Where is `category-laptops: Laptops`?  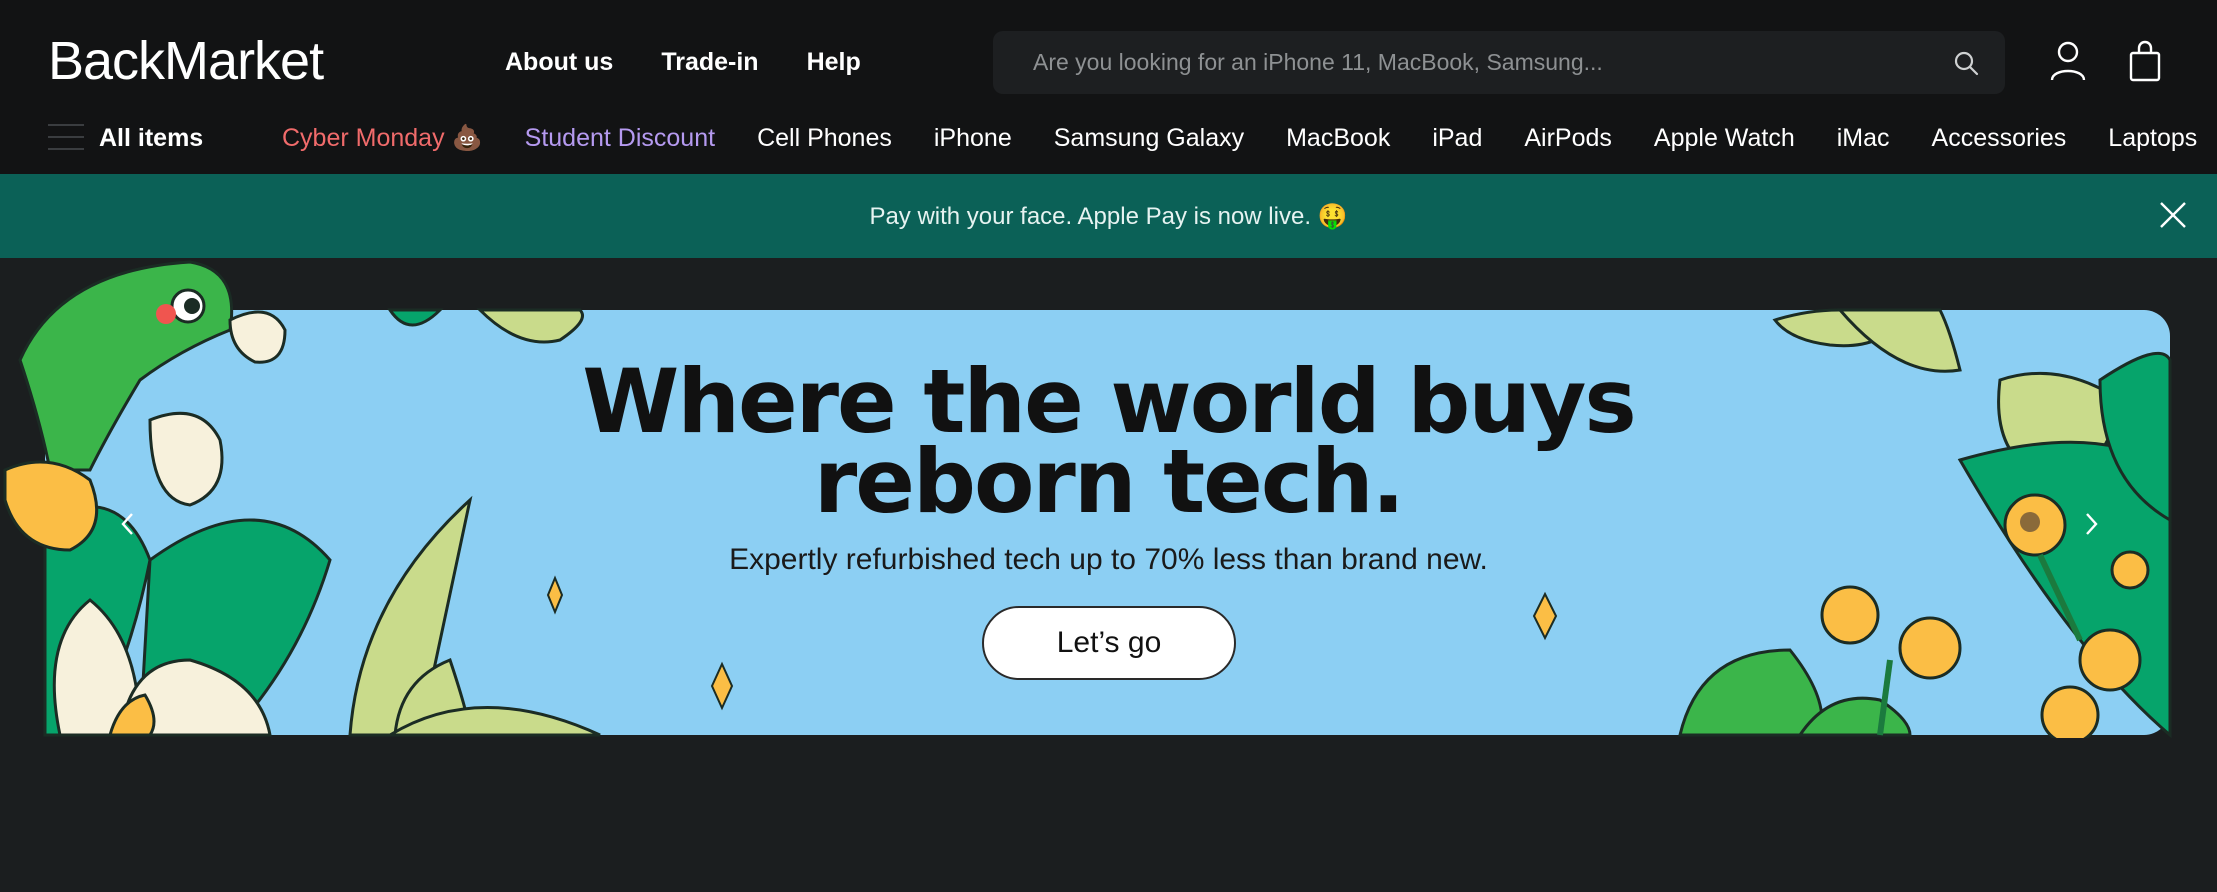
category-laptops: Laptops is located at coordinates (2152, 138).